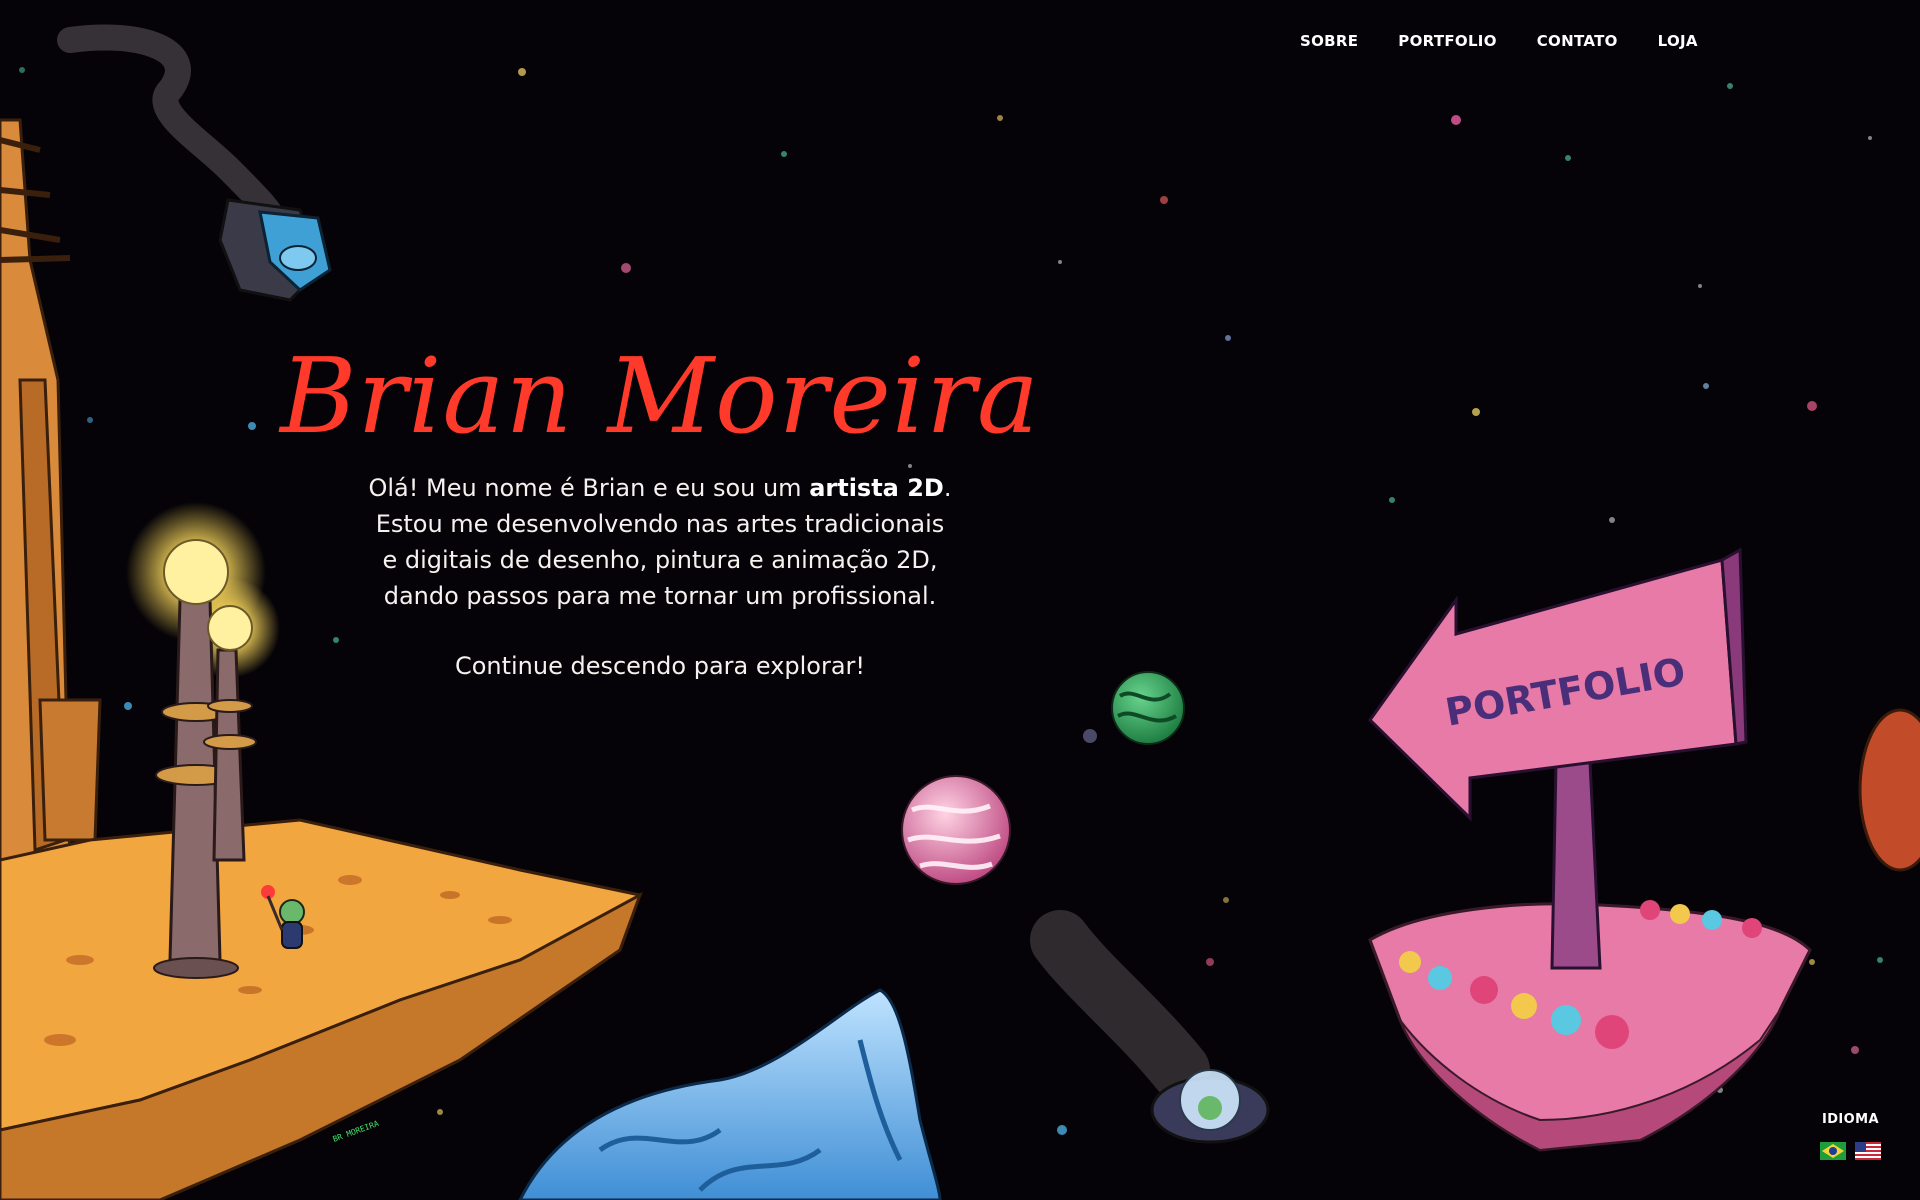 Image resolution: width=1920 pixels, height=1200 pixels. What do you see at coordinates (321, 1009) in the screenshot?
I see `orange-platform` at bounding box center [321, 1009].